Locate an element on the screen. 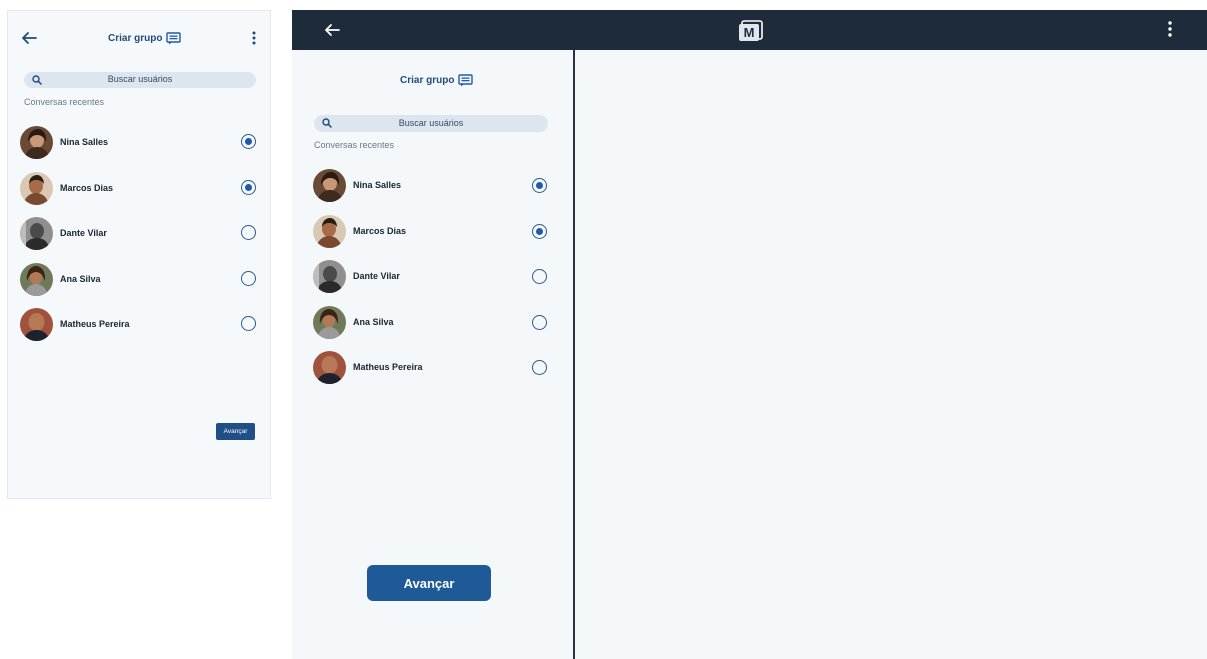  top-bar: M is located at coordinates (749, 30).